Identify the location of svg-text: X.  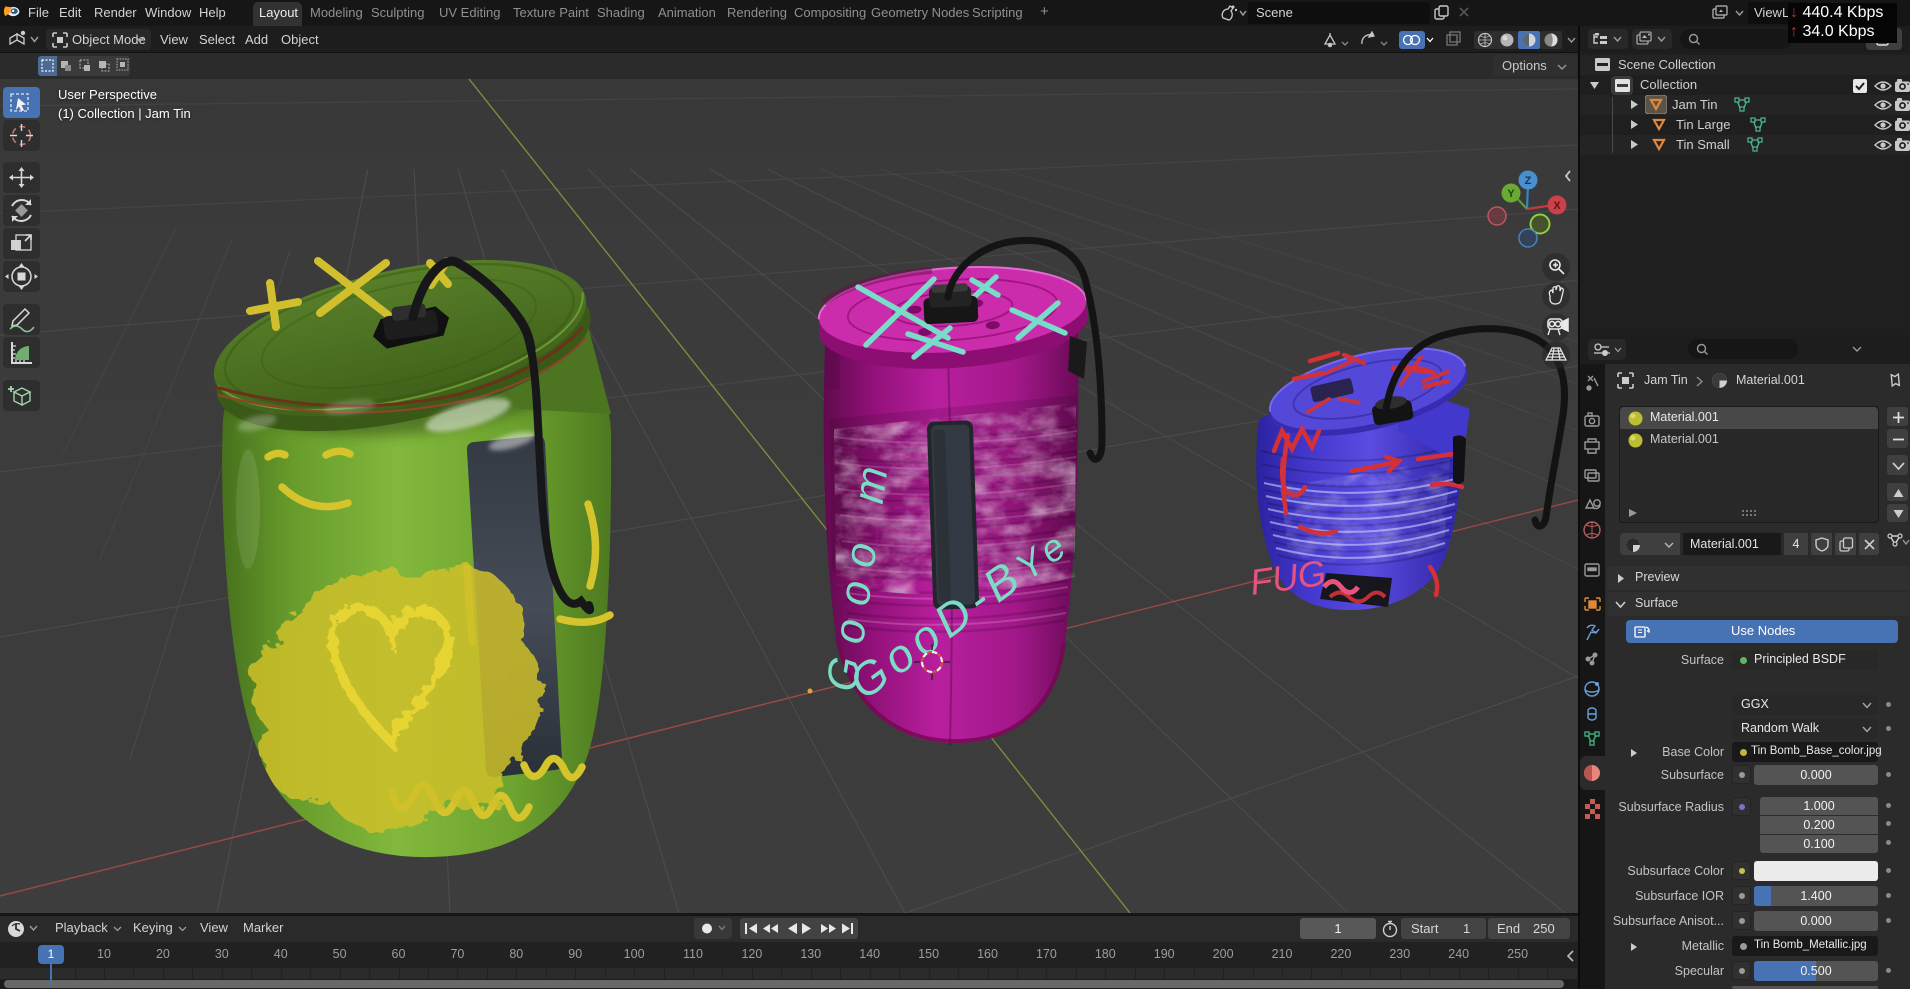
(1557, 206).